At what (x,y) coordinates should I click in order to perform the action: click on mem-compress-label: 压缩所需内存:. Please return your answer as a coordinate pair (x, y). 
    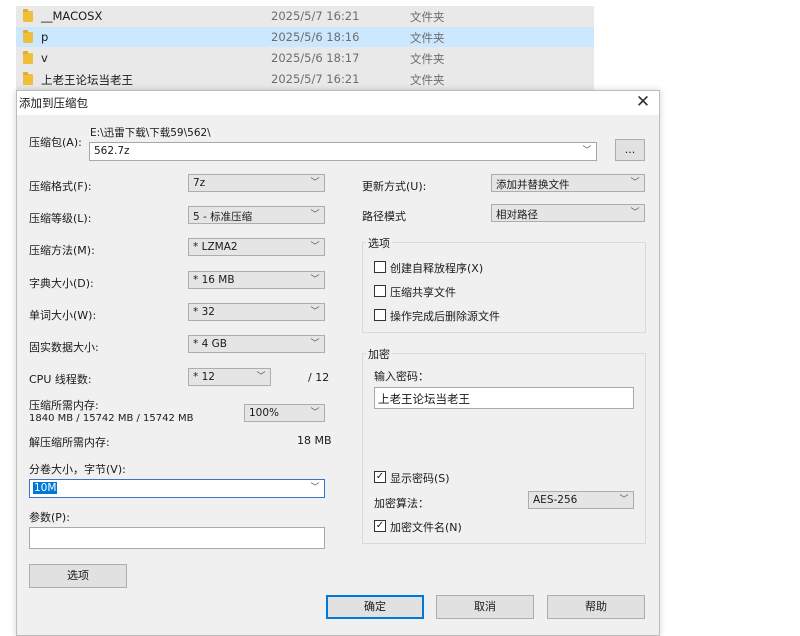
    Looking at the image, I should click on (64, 405).